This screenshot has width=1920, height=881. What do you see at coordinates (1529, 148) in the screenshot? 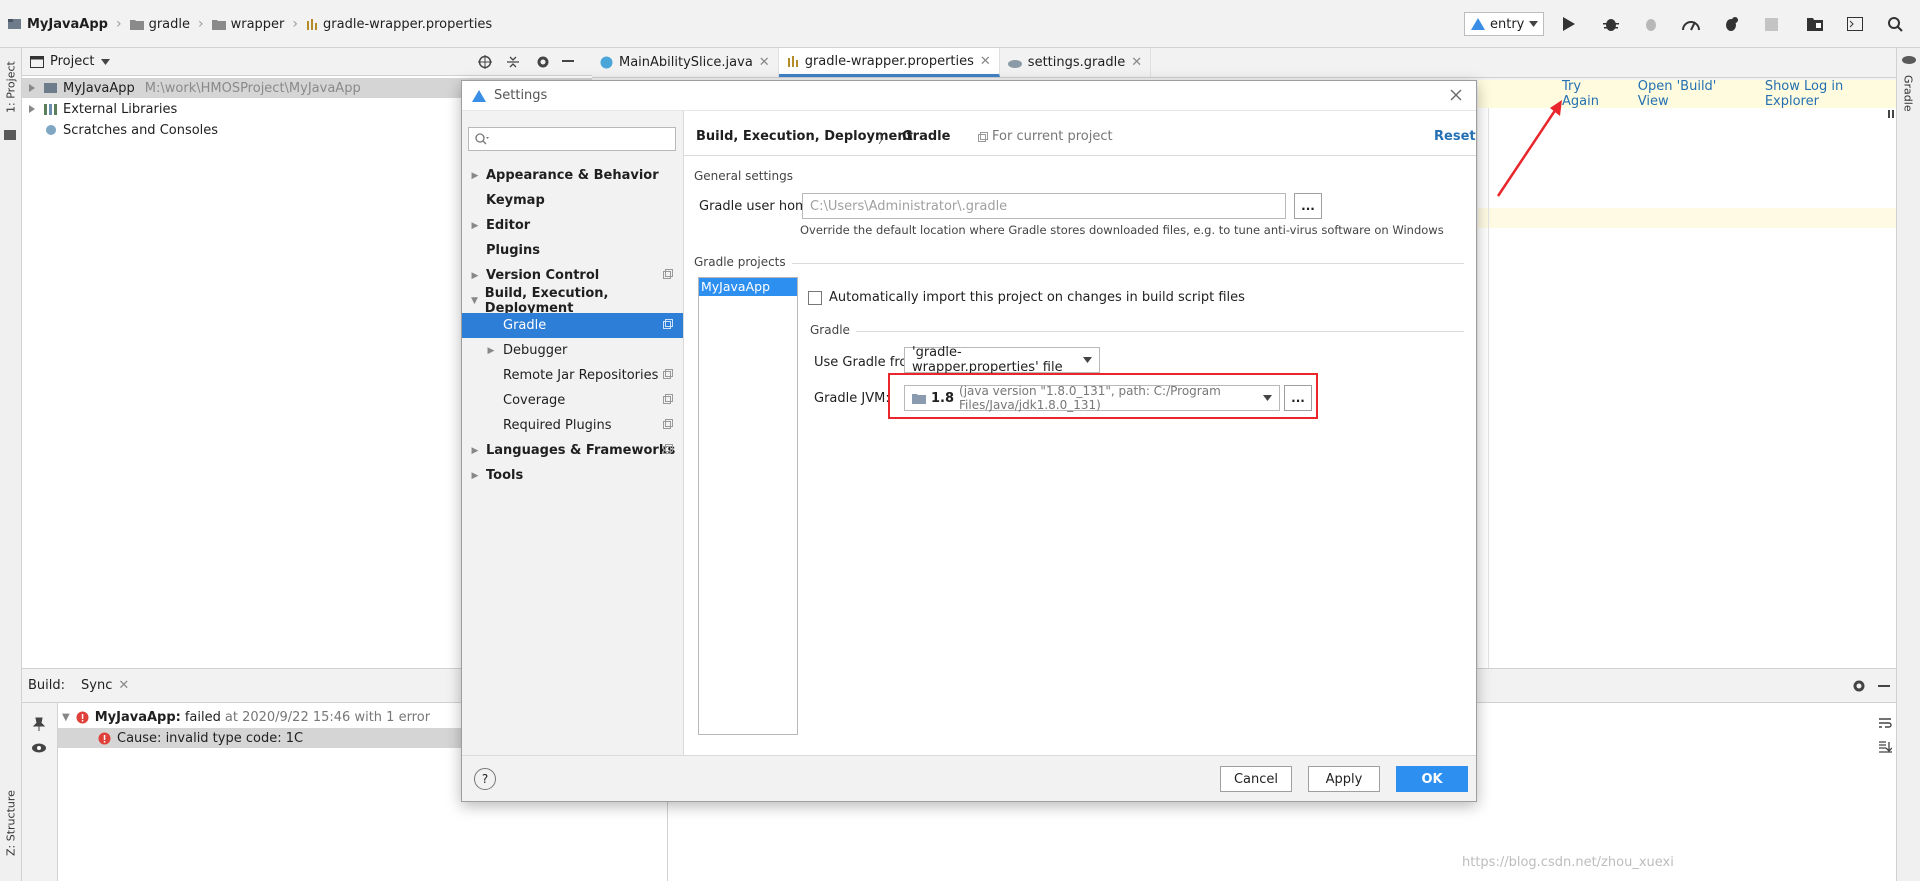
I see `annotation-arrow` at bounding box center [1529, 148].